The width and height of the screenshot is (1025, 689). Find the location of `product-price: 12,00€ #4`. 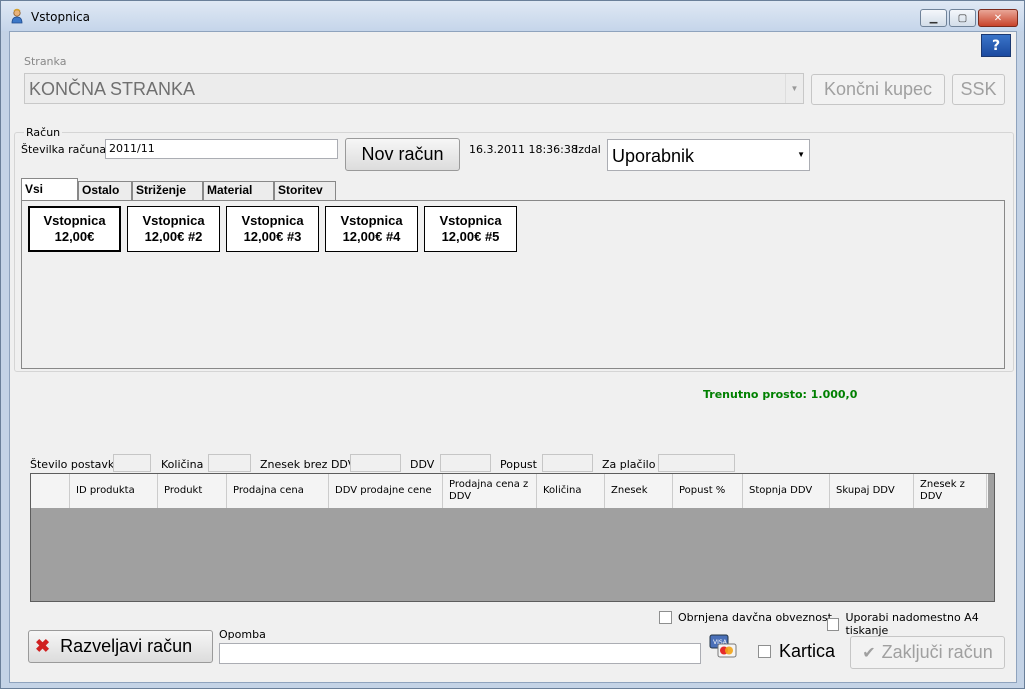

product-price: 12,00€ #4 is located at coordinates (371, 236).